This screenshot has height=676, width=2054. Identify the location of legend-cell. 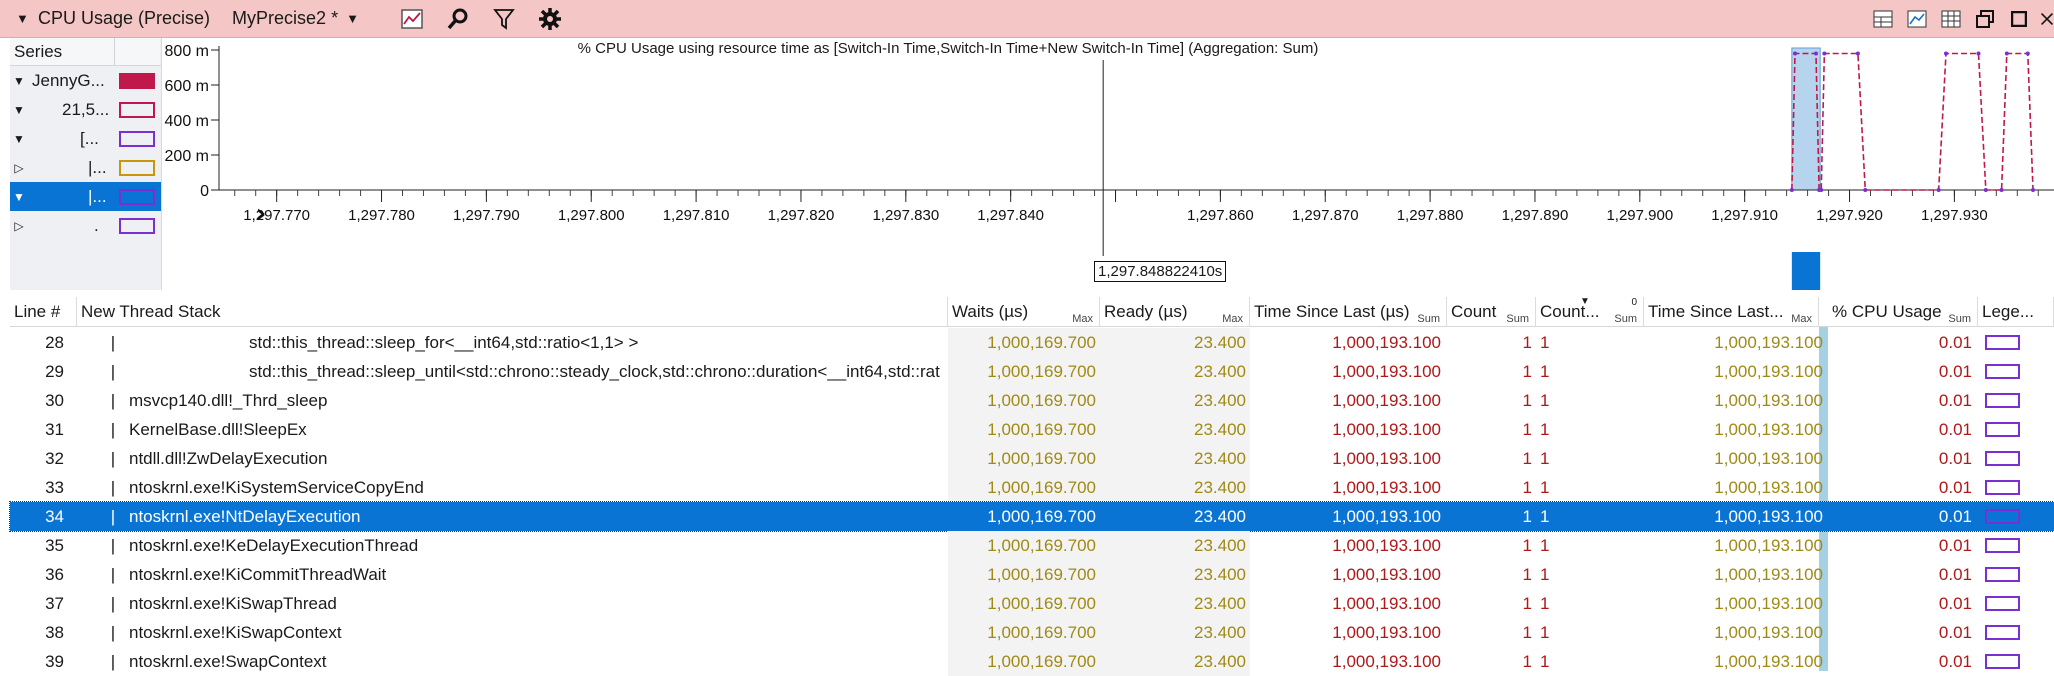
(2016, 342).